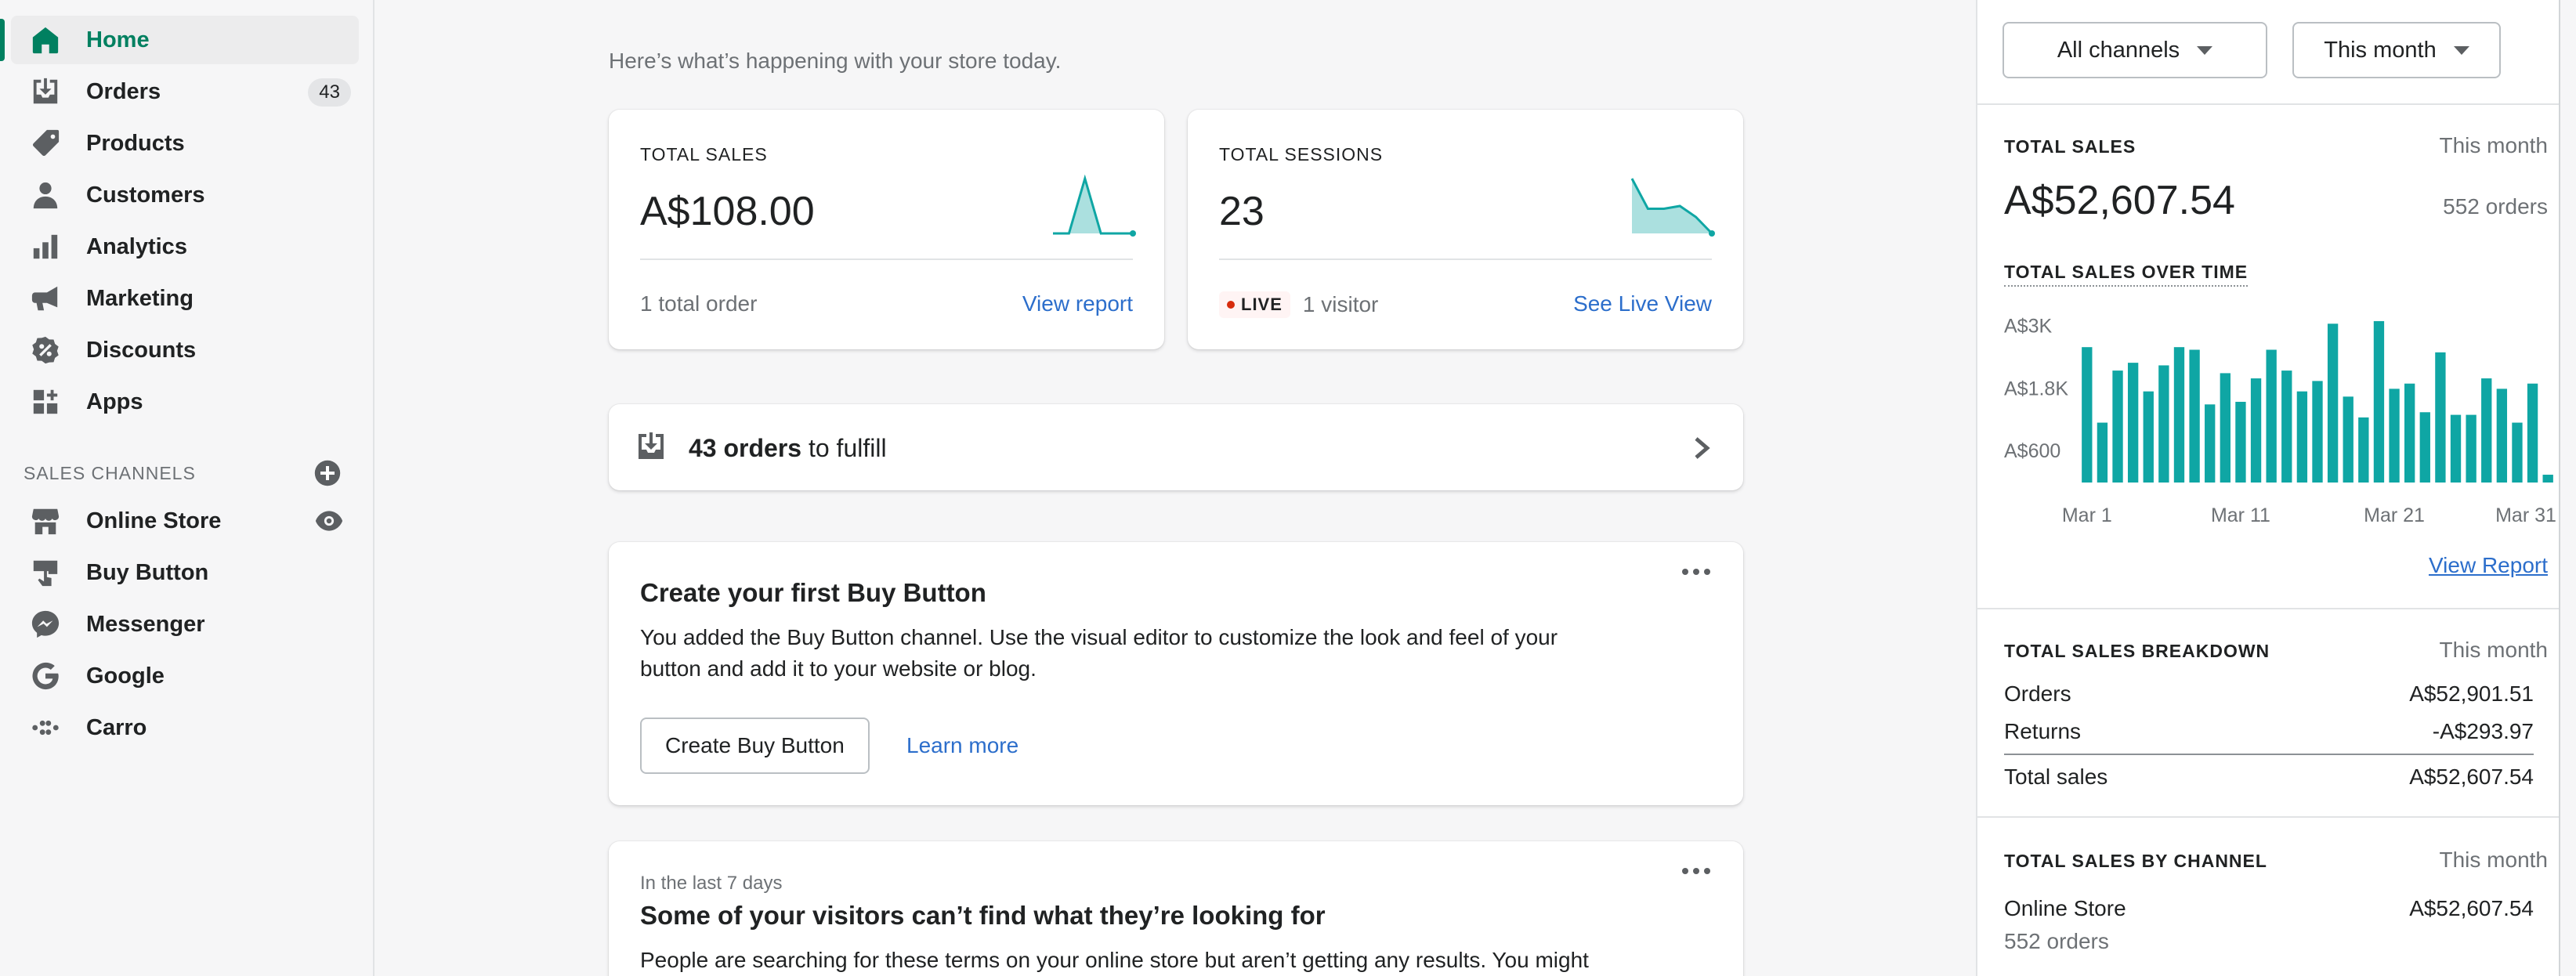 This screenshot has height=976, width=2576. What do you see at coordinates (185, 350) in the screenshot?
I see `sidebar-item-discounts: Discounts` at bounding box center [185, 350].